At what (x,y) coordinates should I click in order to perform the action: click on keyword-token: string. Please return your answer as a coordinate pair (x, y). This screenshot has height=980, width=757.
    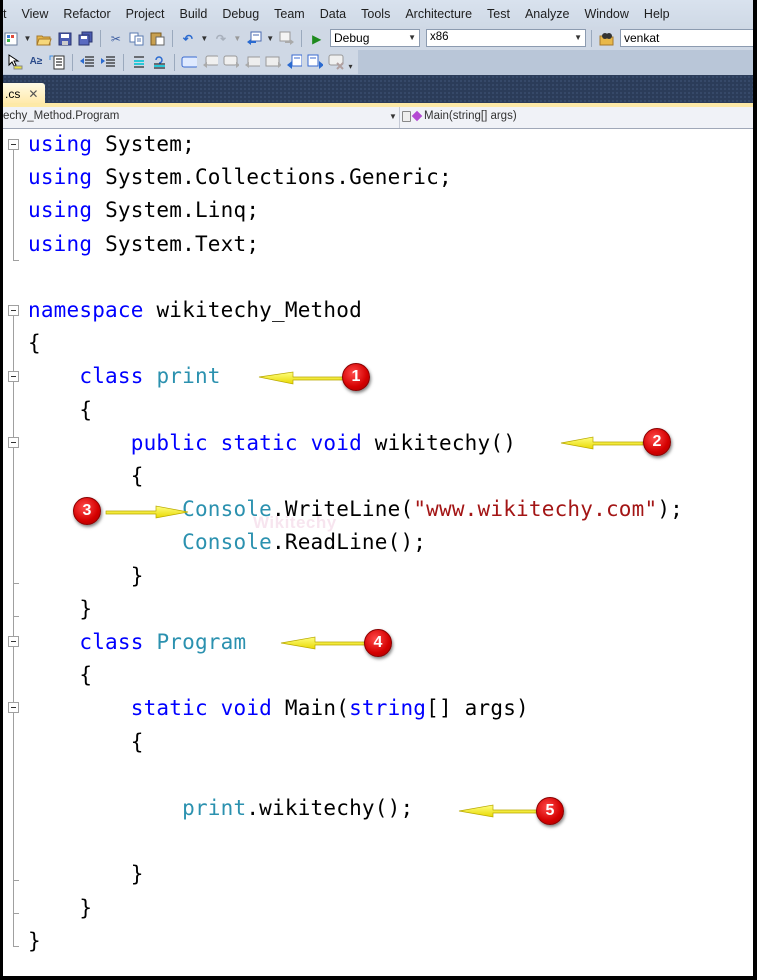
    Looking at the image, I should click on (388, 708).